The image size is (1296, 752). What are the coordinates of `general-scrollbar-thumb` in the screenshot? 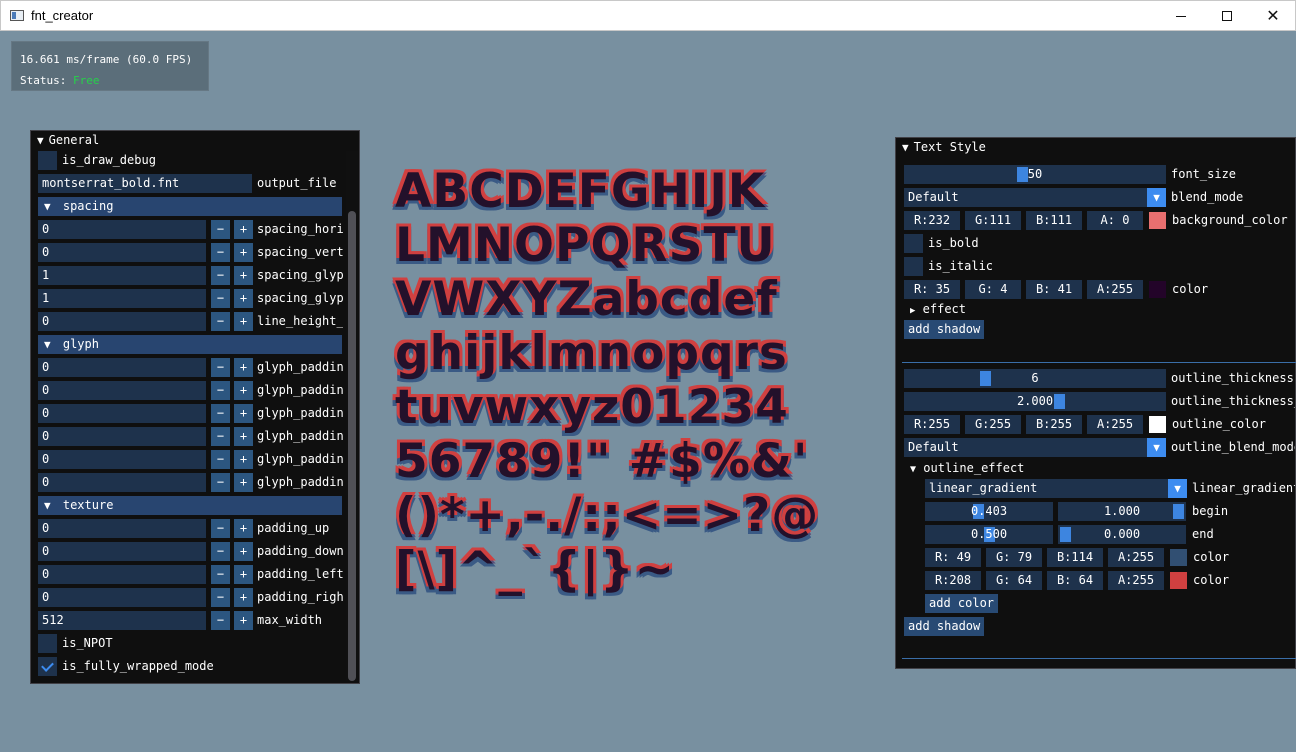 It's located at (352, 446).